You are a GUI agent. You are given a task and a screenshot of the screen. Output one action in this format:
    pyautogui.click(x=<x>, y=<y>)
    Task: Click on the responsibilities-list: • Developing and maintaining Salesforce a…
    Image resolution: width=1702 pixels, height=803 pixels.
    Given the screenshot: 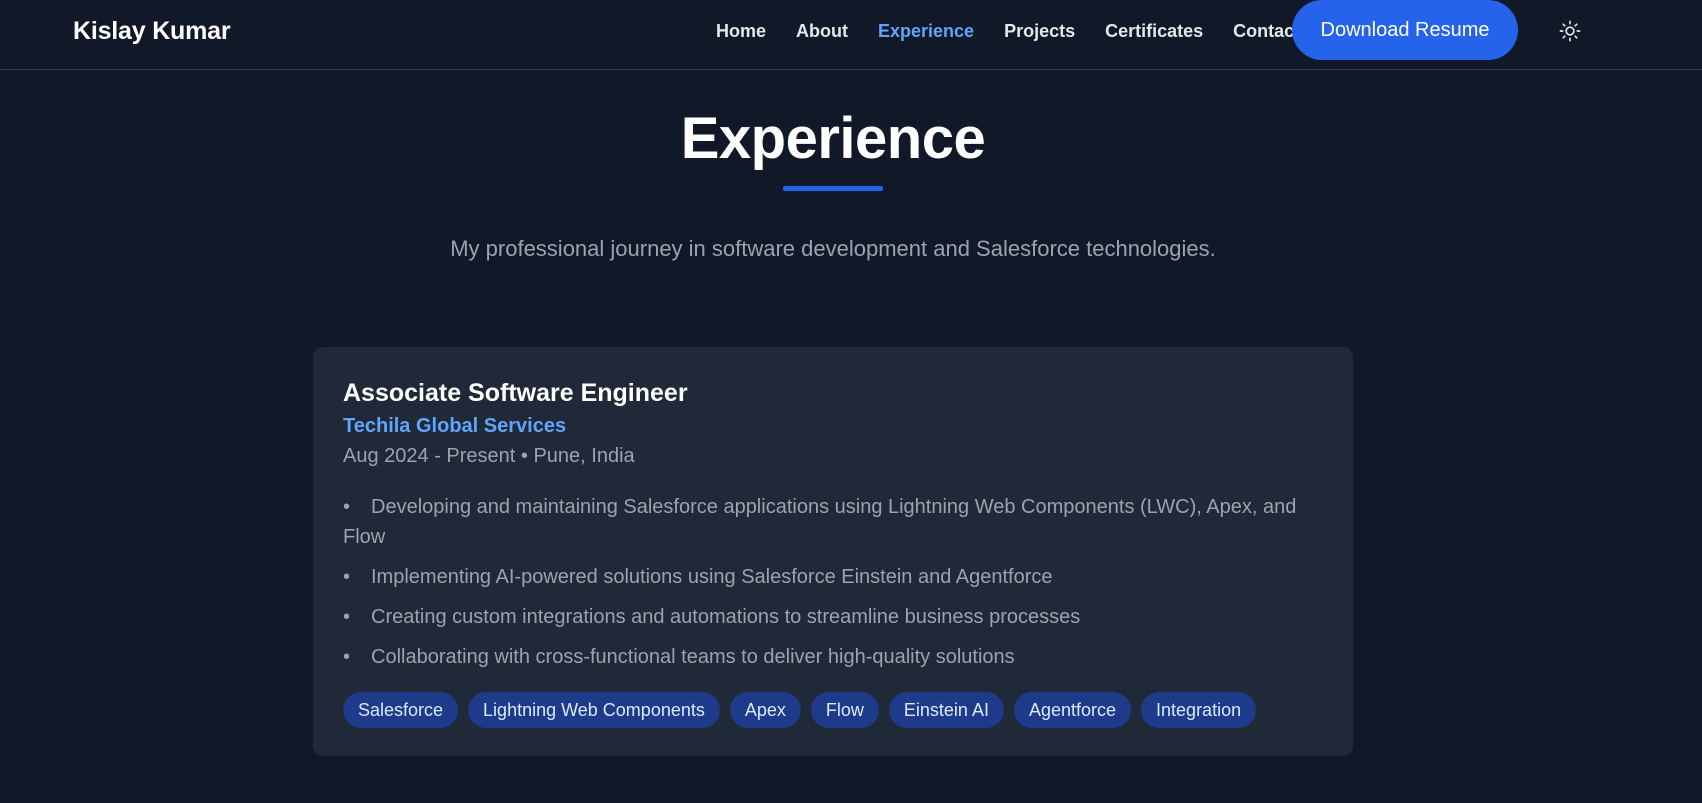 What is the action you would take?
    pyautogui.click(x=823, y=587)
    